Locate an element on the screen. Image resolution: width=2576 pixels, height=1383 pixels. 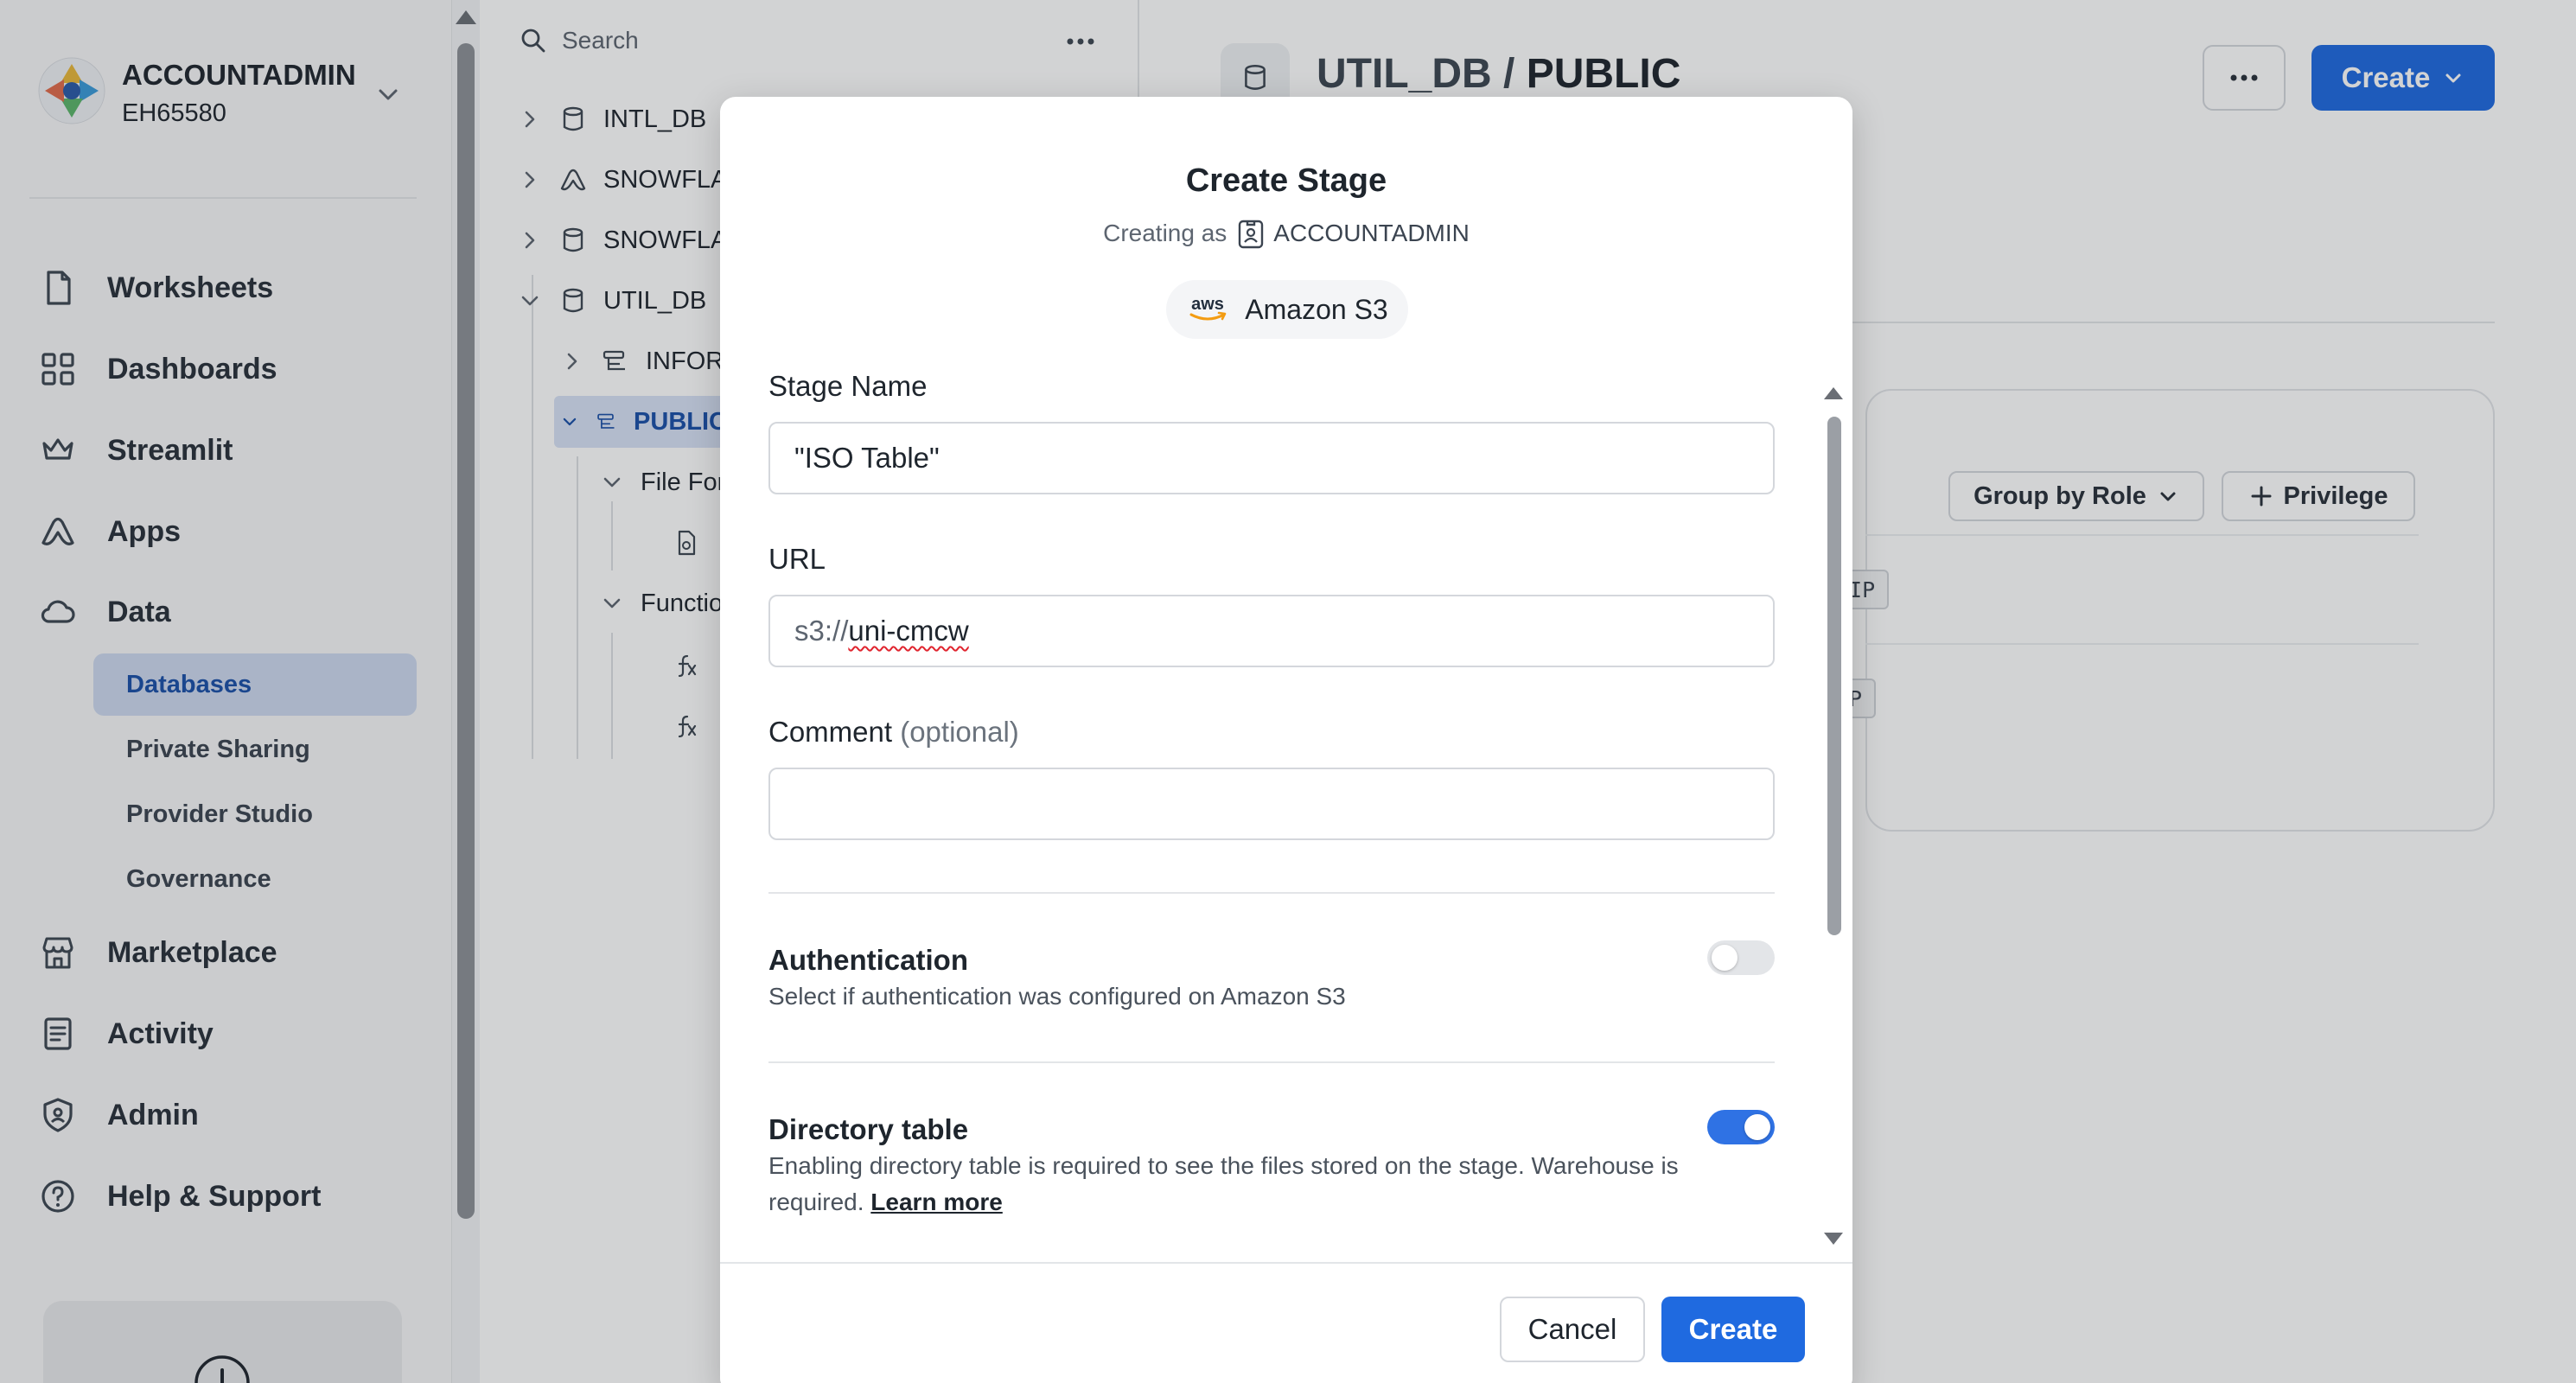
url-label: URL is located at coordinates (797, 559).